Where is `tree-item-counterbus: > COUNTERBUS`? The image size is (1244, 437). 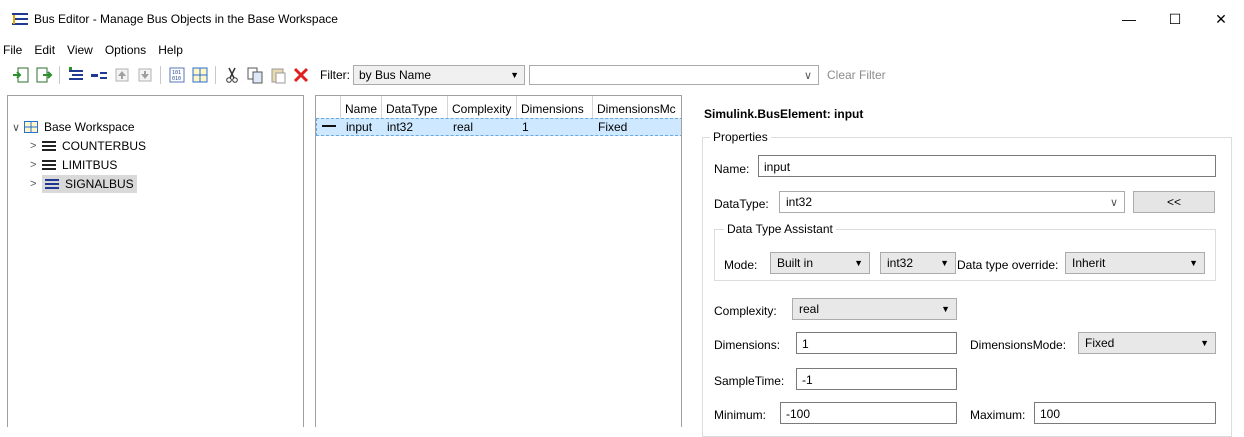 tree-item-counterbus: > COUNTERBUS is located at coordinates (88, 146).